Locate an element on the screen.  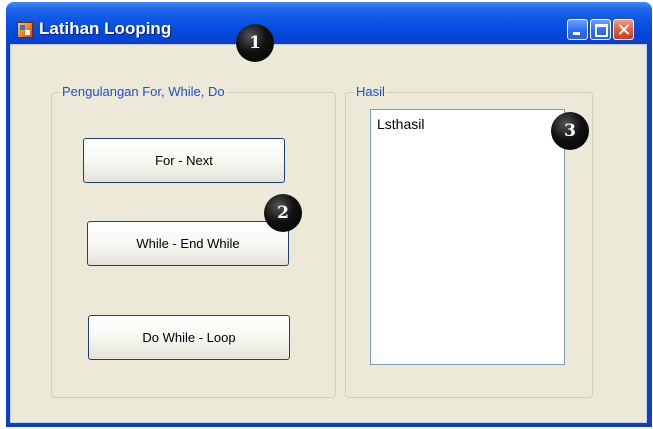
for-next-button: For - Next is located at coordinates (184, 160).